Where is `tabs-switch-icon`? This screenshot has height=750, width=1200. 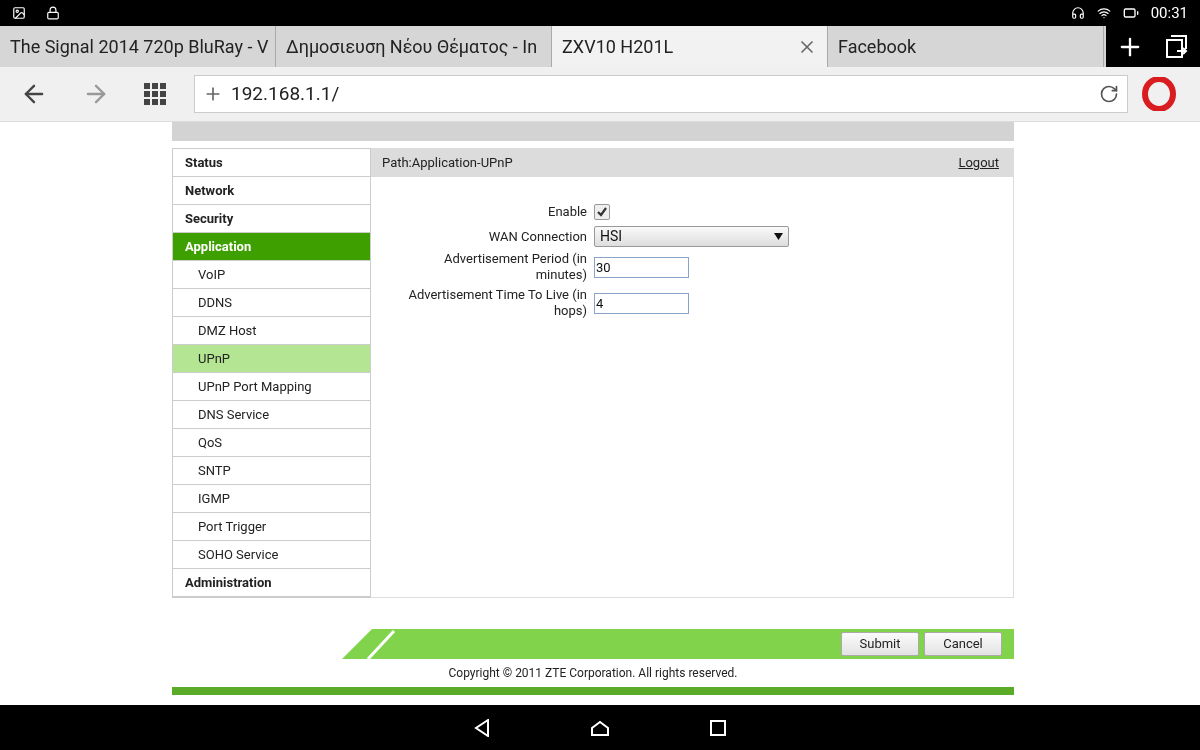
tabs-switch-icon is located at coordinates (1177, 46).